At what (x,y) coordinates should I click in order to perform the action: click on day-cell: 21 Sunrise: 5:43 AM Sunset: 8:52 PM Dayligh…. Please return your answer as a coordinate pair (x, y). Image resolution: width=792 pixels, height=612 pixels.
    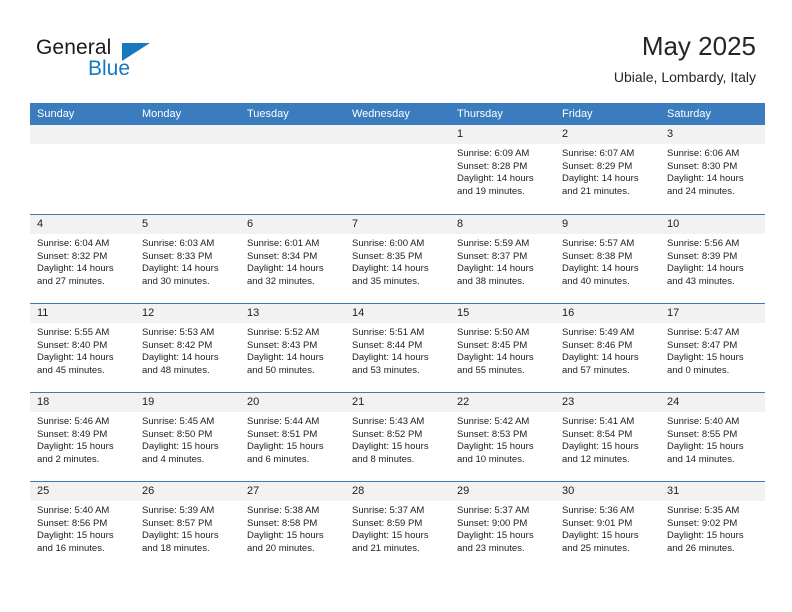
    Looking at the image, I should click on (397, 437).